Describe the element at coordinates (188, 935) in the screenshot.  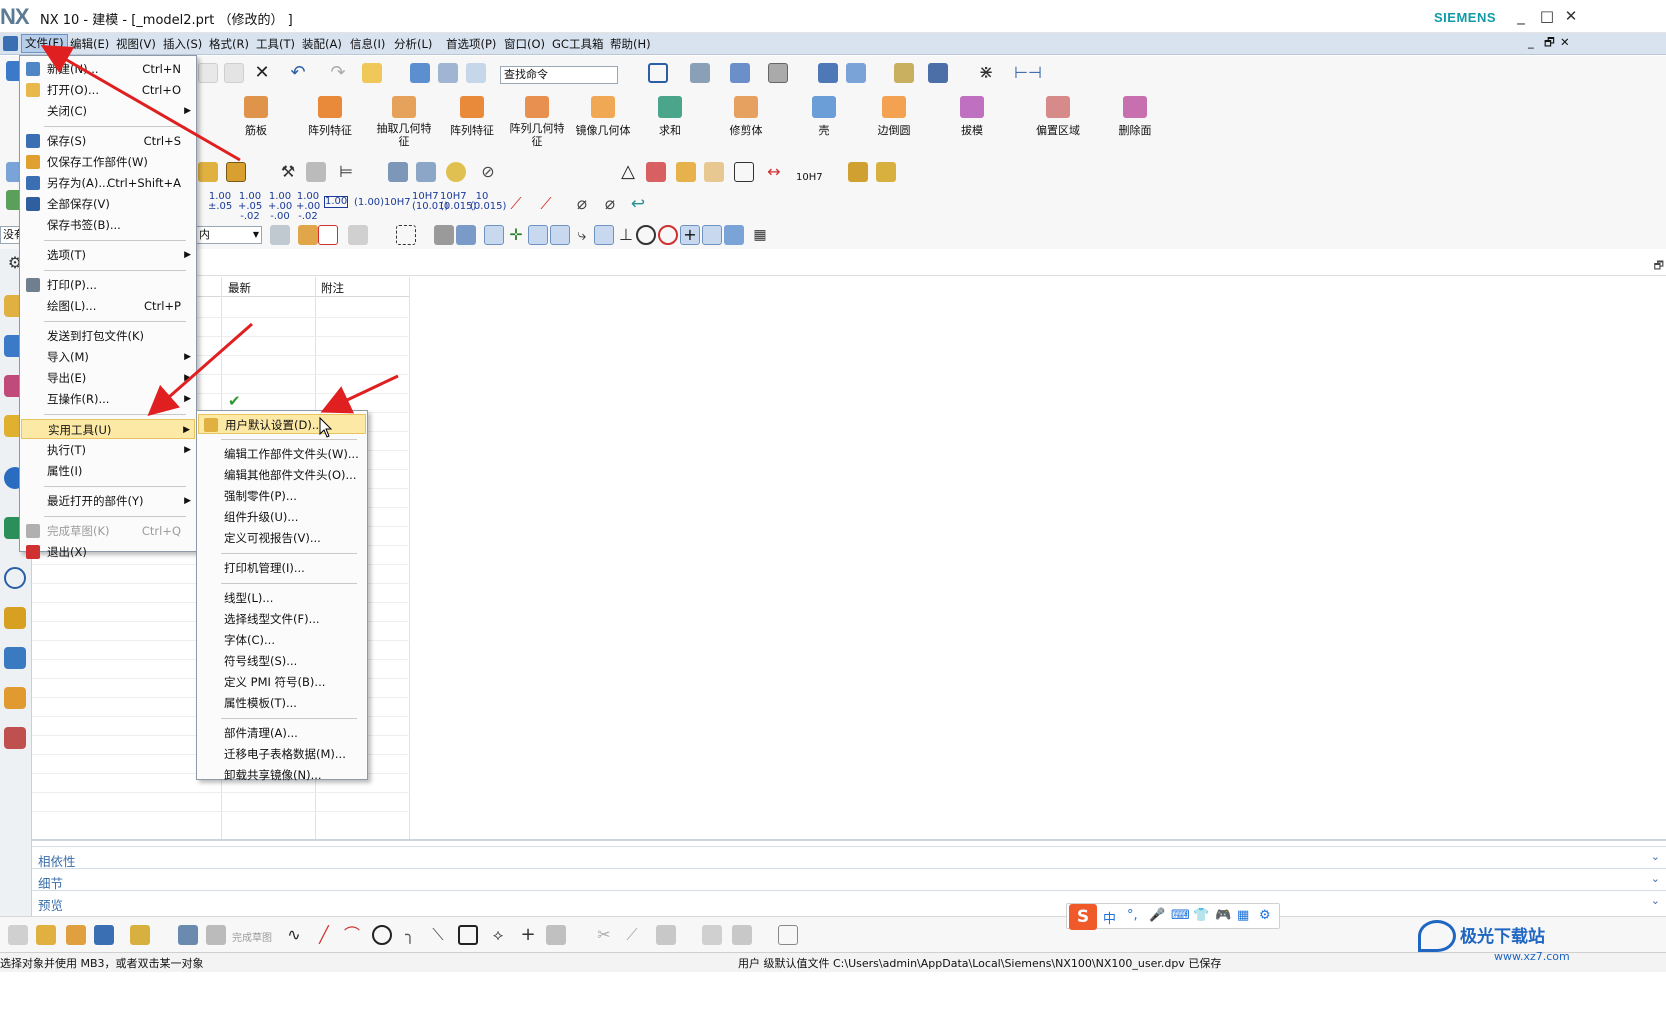
I see `sketch-edit-icon` at that location.